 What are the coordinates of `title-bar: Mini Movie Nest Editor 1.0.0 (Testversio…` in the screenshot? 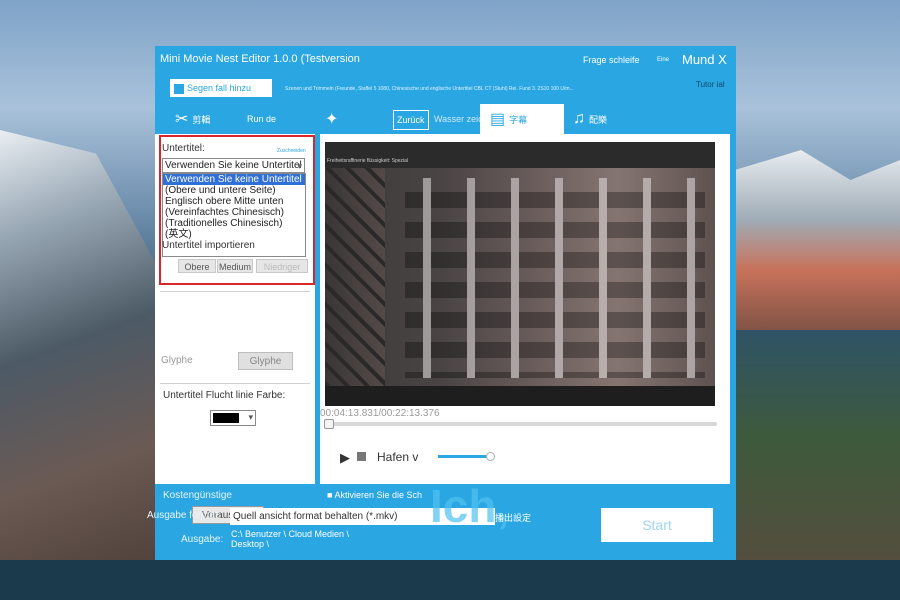 It's located at (445, 61).